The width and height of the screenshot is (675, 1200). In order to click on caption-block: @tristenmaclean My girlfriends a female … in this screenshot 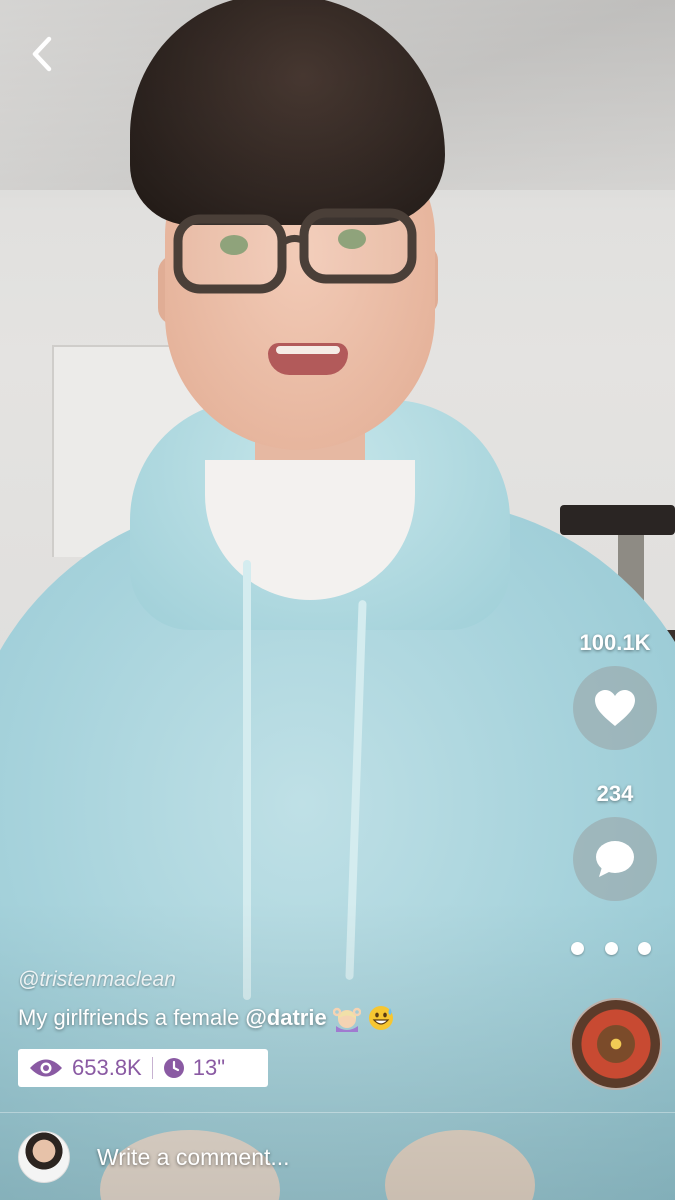, I will do `click(278, 1000)`.